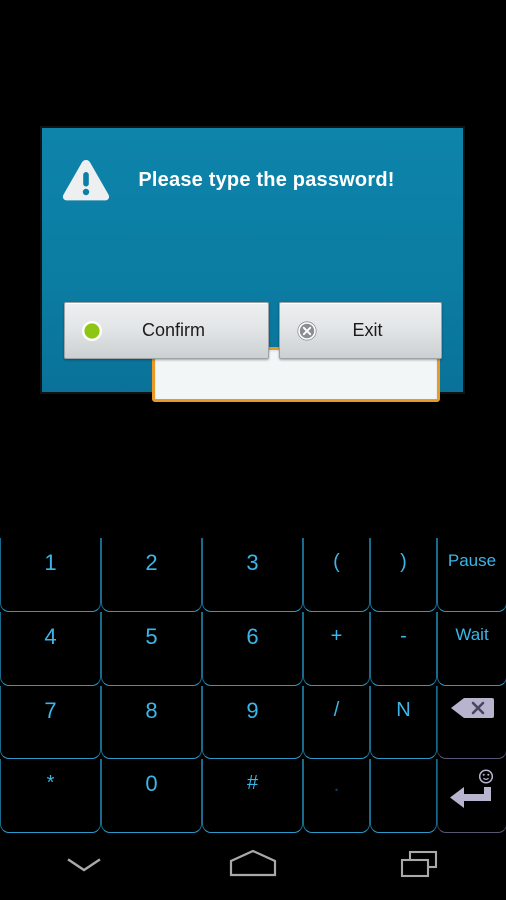  I want to click on key-2: 2, so click(151, 575).